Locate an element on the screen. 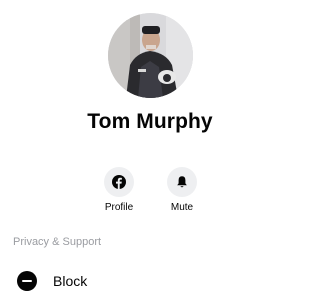 The width and height of the screenshot is (320, 300). mute-button: Mute is located at coordinates (182, 190).